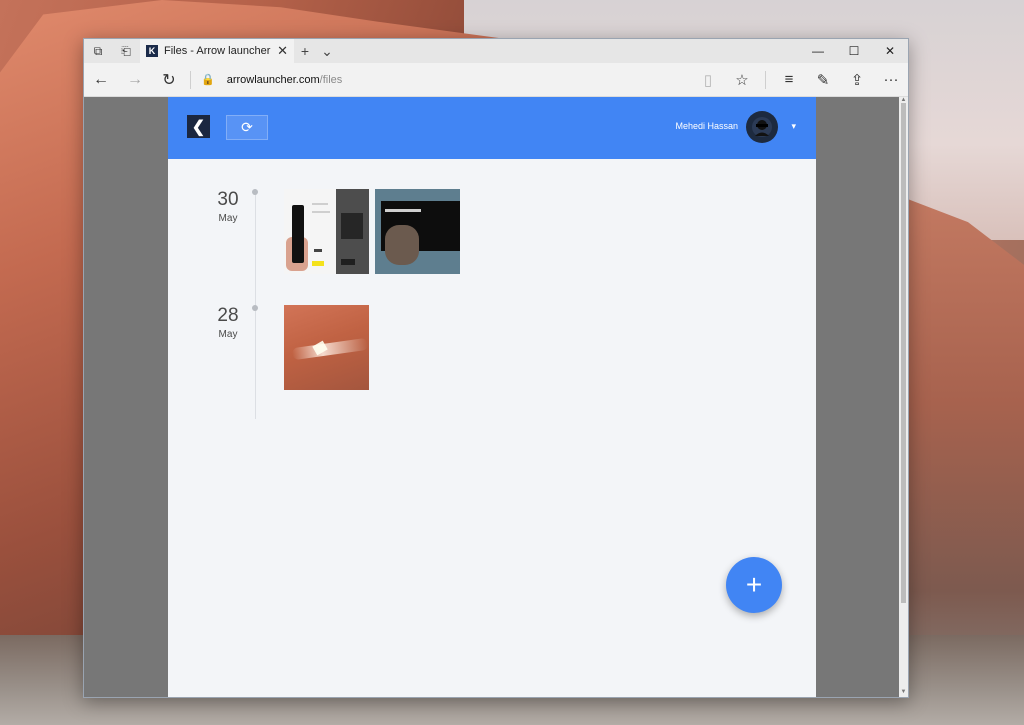 This screenshot has height=725, width=1024. What do you see at coordinates (823, 80) in the screenshot?
I see `web-note-icon: ✎` at bounding box center [823, 80].